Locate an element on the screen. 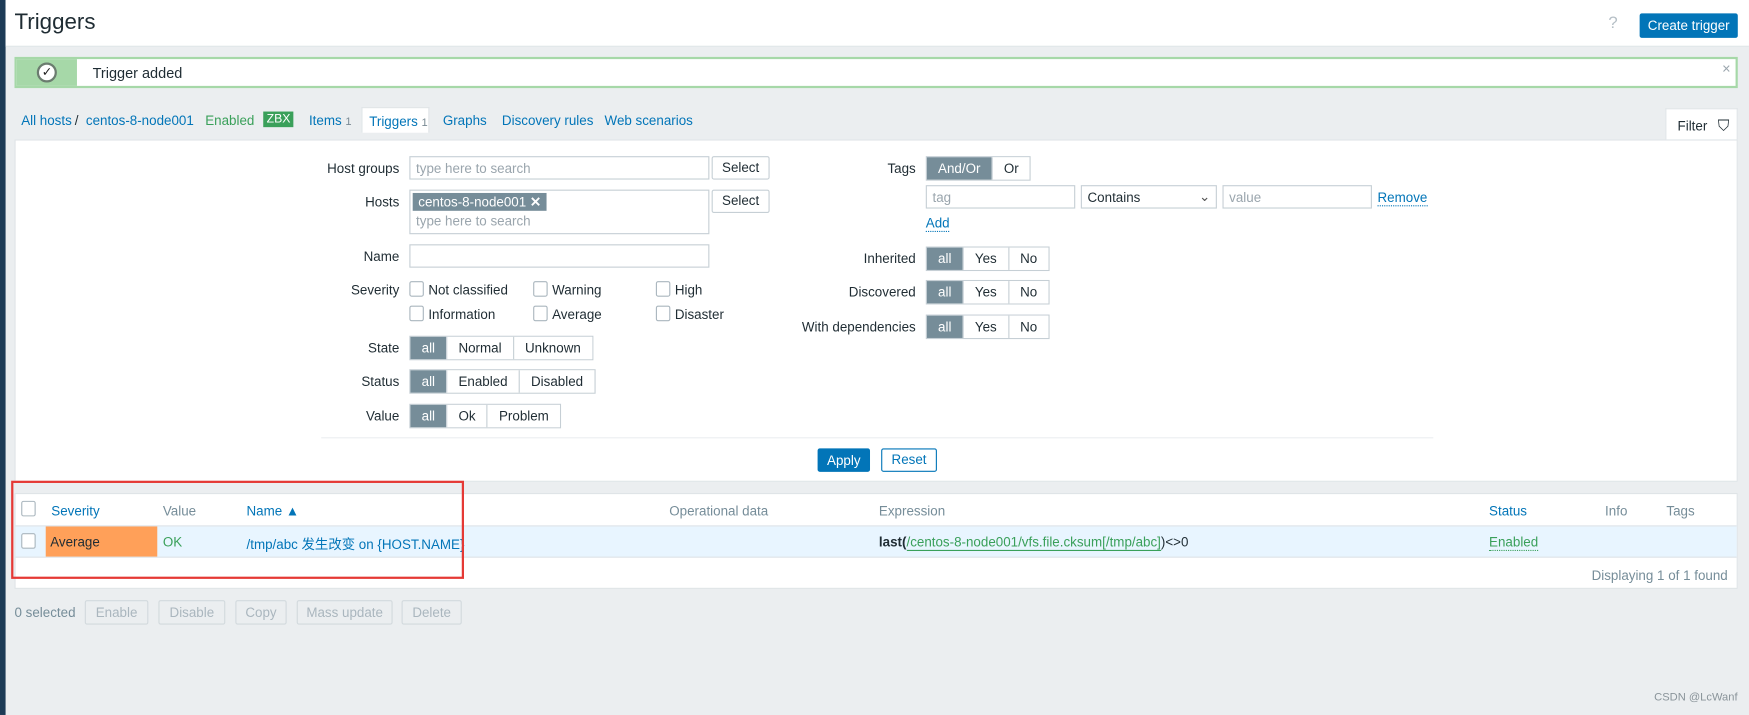 Image resolution: width=1749 pixels, height=715 pixels. state-all: all is located at coordinates (428, 348).